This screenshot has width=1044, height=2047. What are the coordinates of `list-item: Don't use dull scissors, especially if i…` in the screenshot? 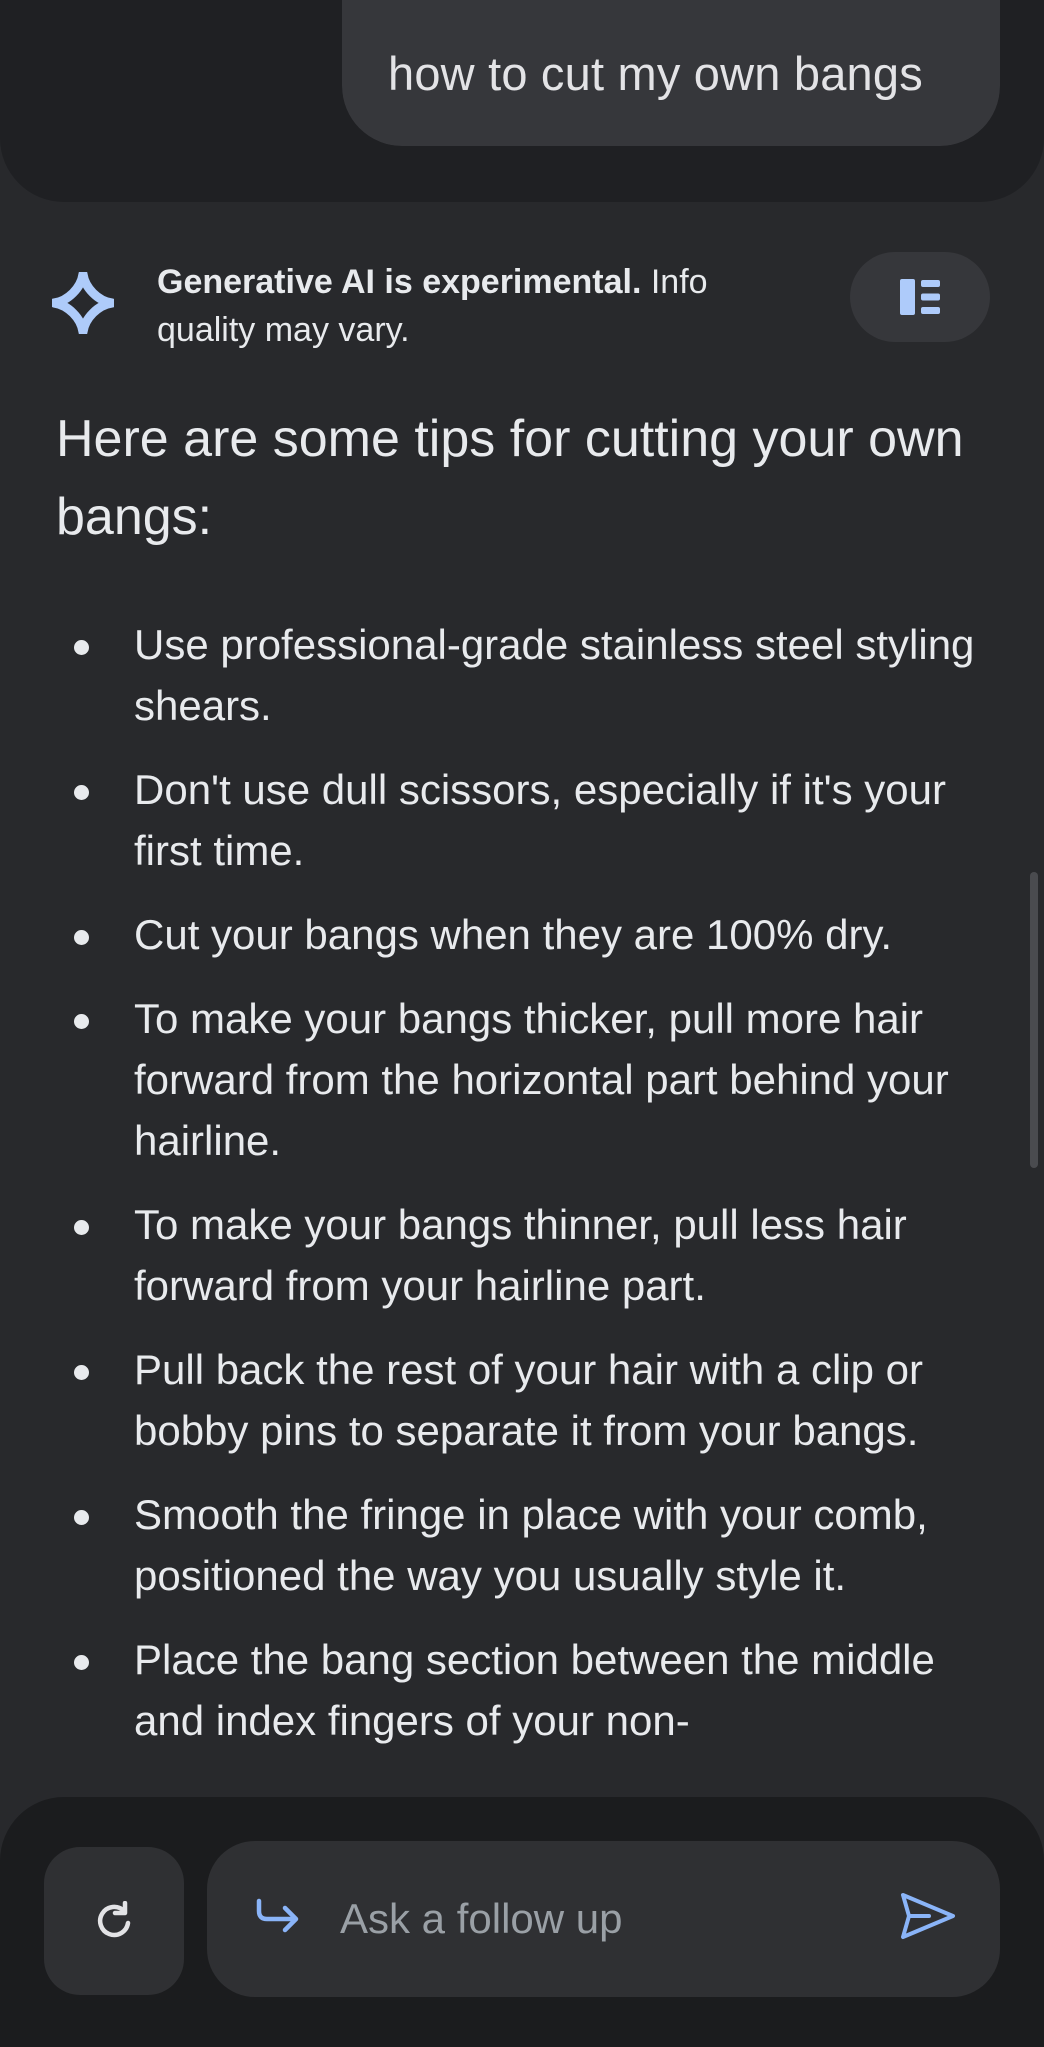 It's located at (522, 820).